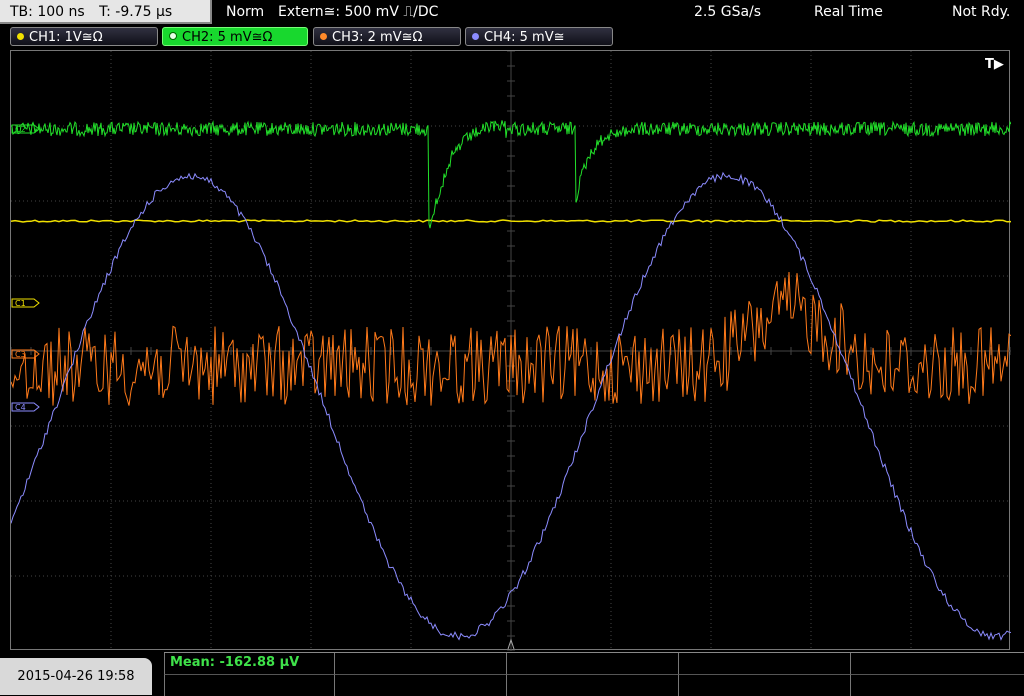  I want to click on trigger-source: Extern≅: 500 mV ⎍/DC, so click(358, 12).